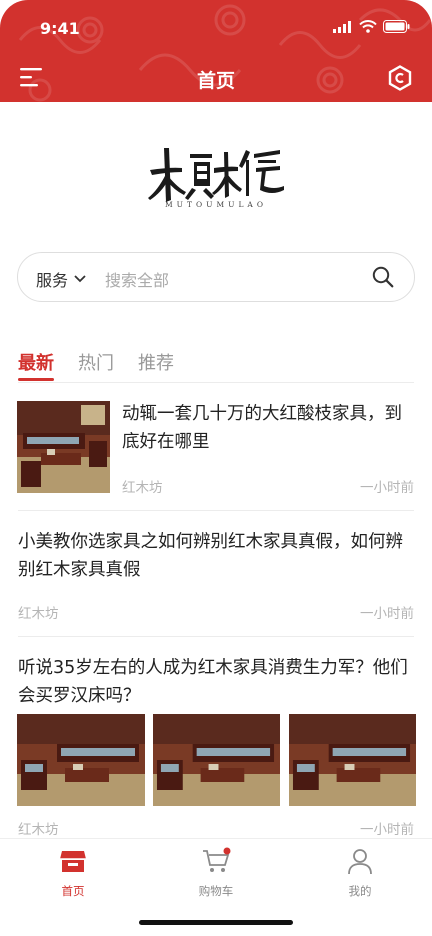  I want to click on user-icon, so click(360, 862).